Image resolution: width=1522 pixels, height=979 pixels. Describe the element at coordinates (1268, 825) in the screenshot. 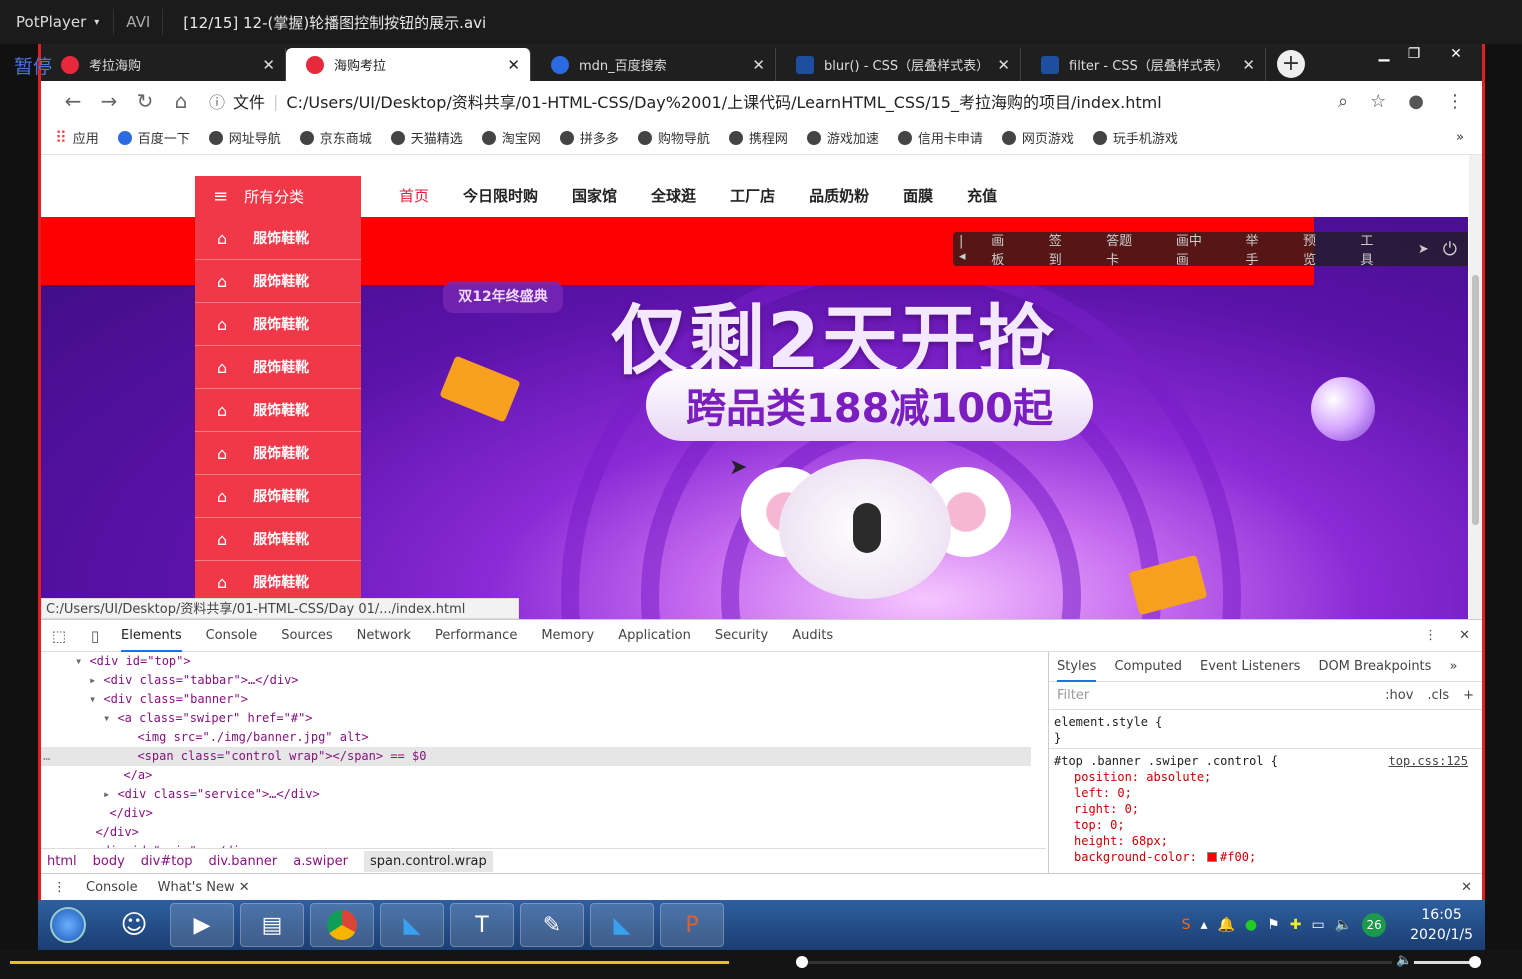

I see `css-property: top: 0;` at that location.